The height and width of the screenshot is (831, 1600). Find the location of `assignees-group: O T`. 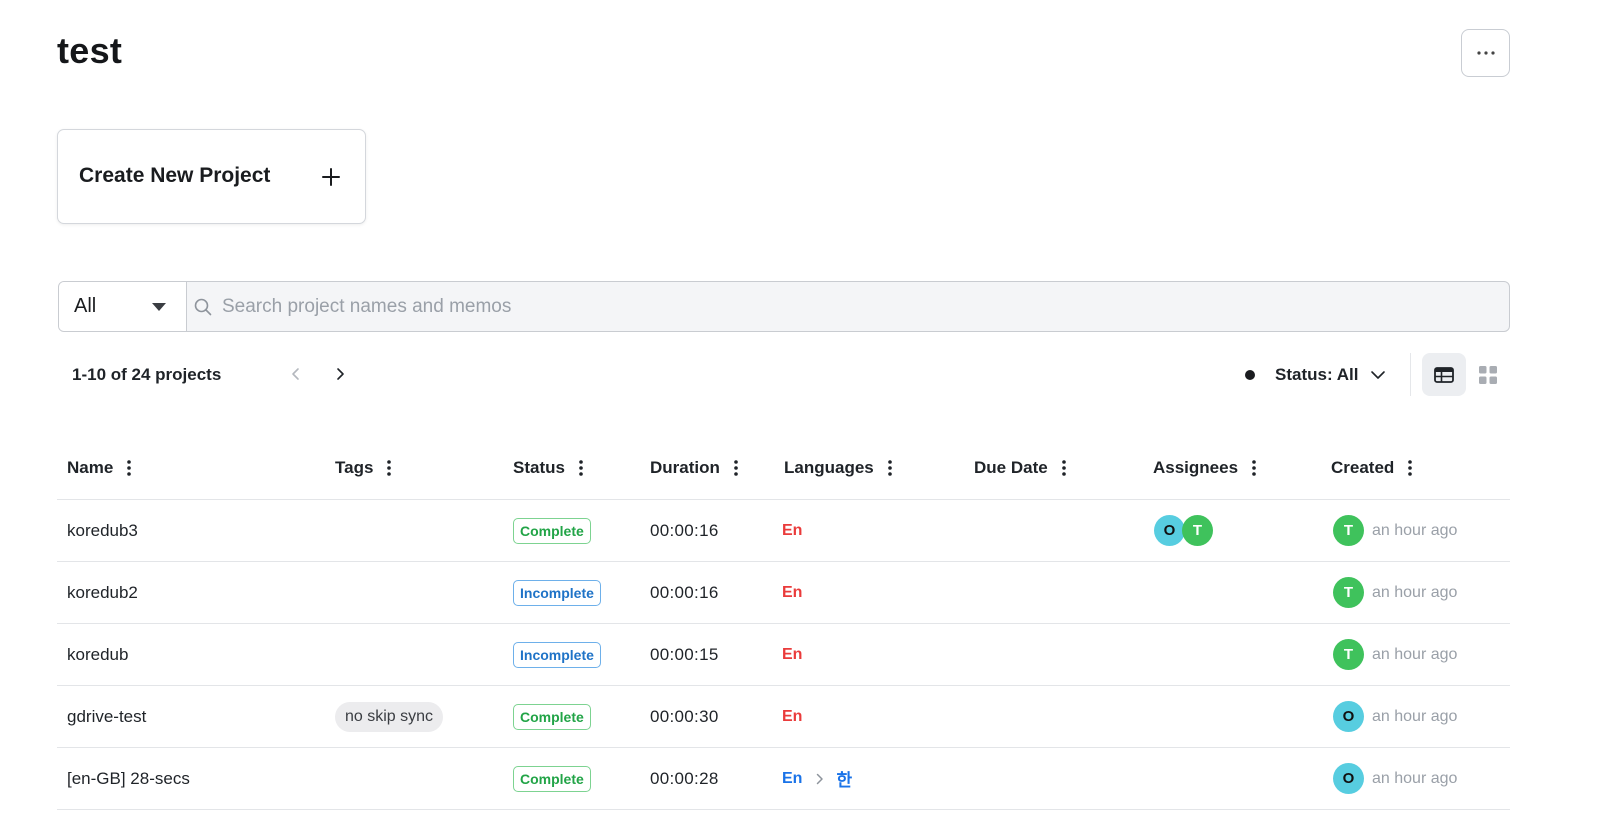

assignees-group: O T is located at coordinates (1183, 530).